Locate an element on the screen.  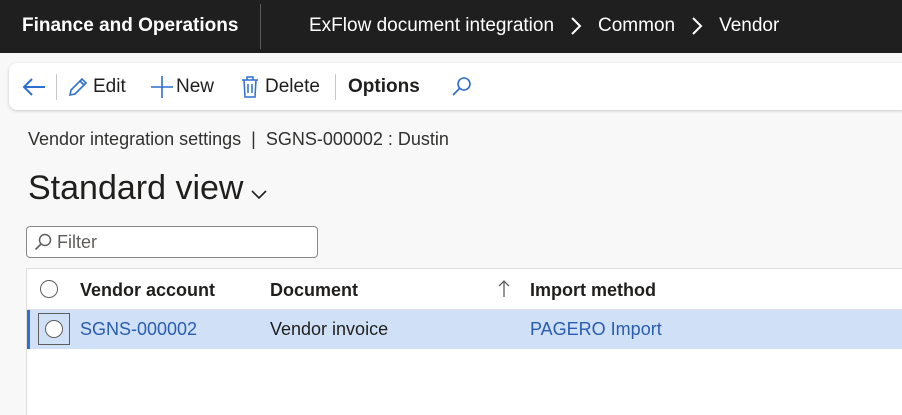
back-arrow-icon is located at coordinates (34, 87).